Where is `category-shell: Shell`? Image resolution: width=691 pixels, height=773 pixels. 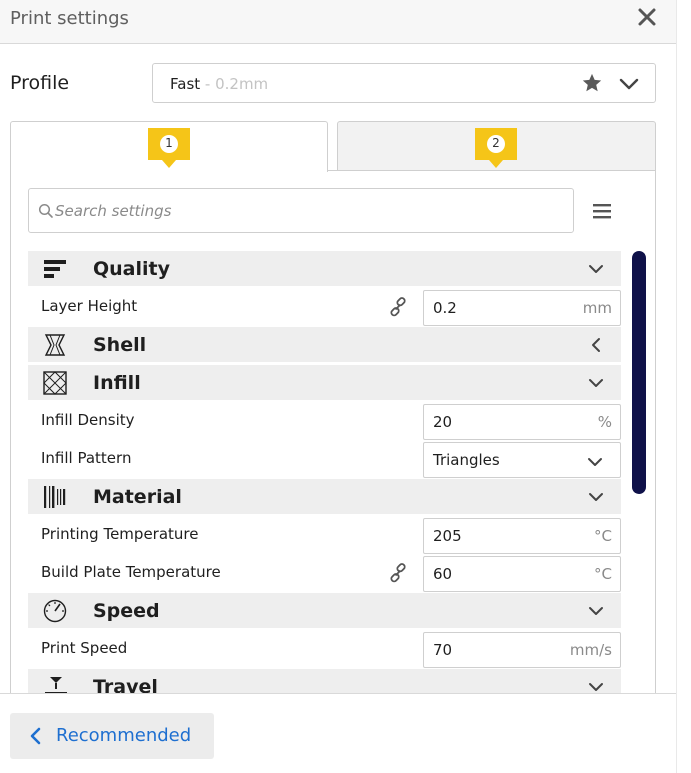 category-shell: Shell is located at coordinates (324, 344).